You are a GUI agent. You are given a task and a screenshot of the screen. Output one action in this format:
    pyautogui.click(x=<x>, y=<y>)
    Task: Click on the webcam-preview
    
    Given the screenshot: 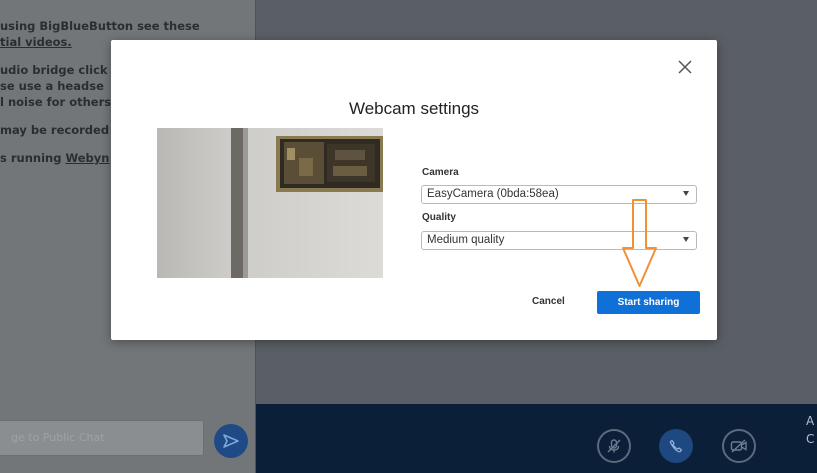 What is the action you would take?
    pyautogui.click(x=270, y=203)
    